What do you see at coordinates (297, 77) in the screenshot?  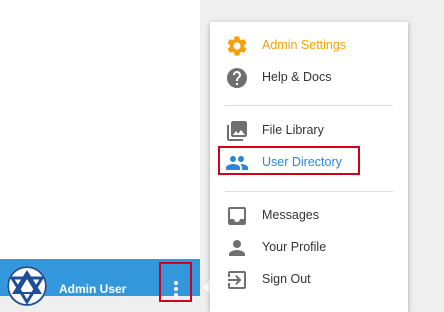 I see `menu-item-label: Help & Docs` at bounding box center [297, 77].